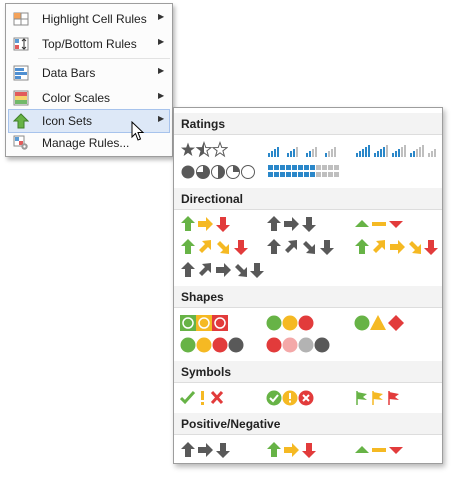  What do you see at coordinates (308, 372) in the screenshot?
I see `gallery-section-header: Symbols` at bounding box center [308, 372].